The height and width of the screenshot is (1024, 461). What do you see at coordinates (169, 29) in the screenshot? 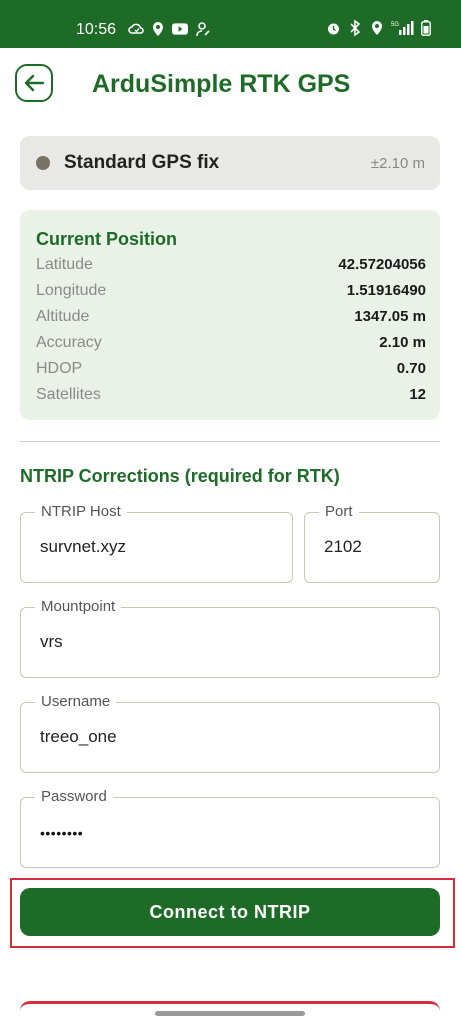
I see `status-left-icons` at bounding box center [169, 29].